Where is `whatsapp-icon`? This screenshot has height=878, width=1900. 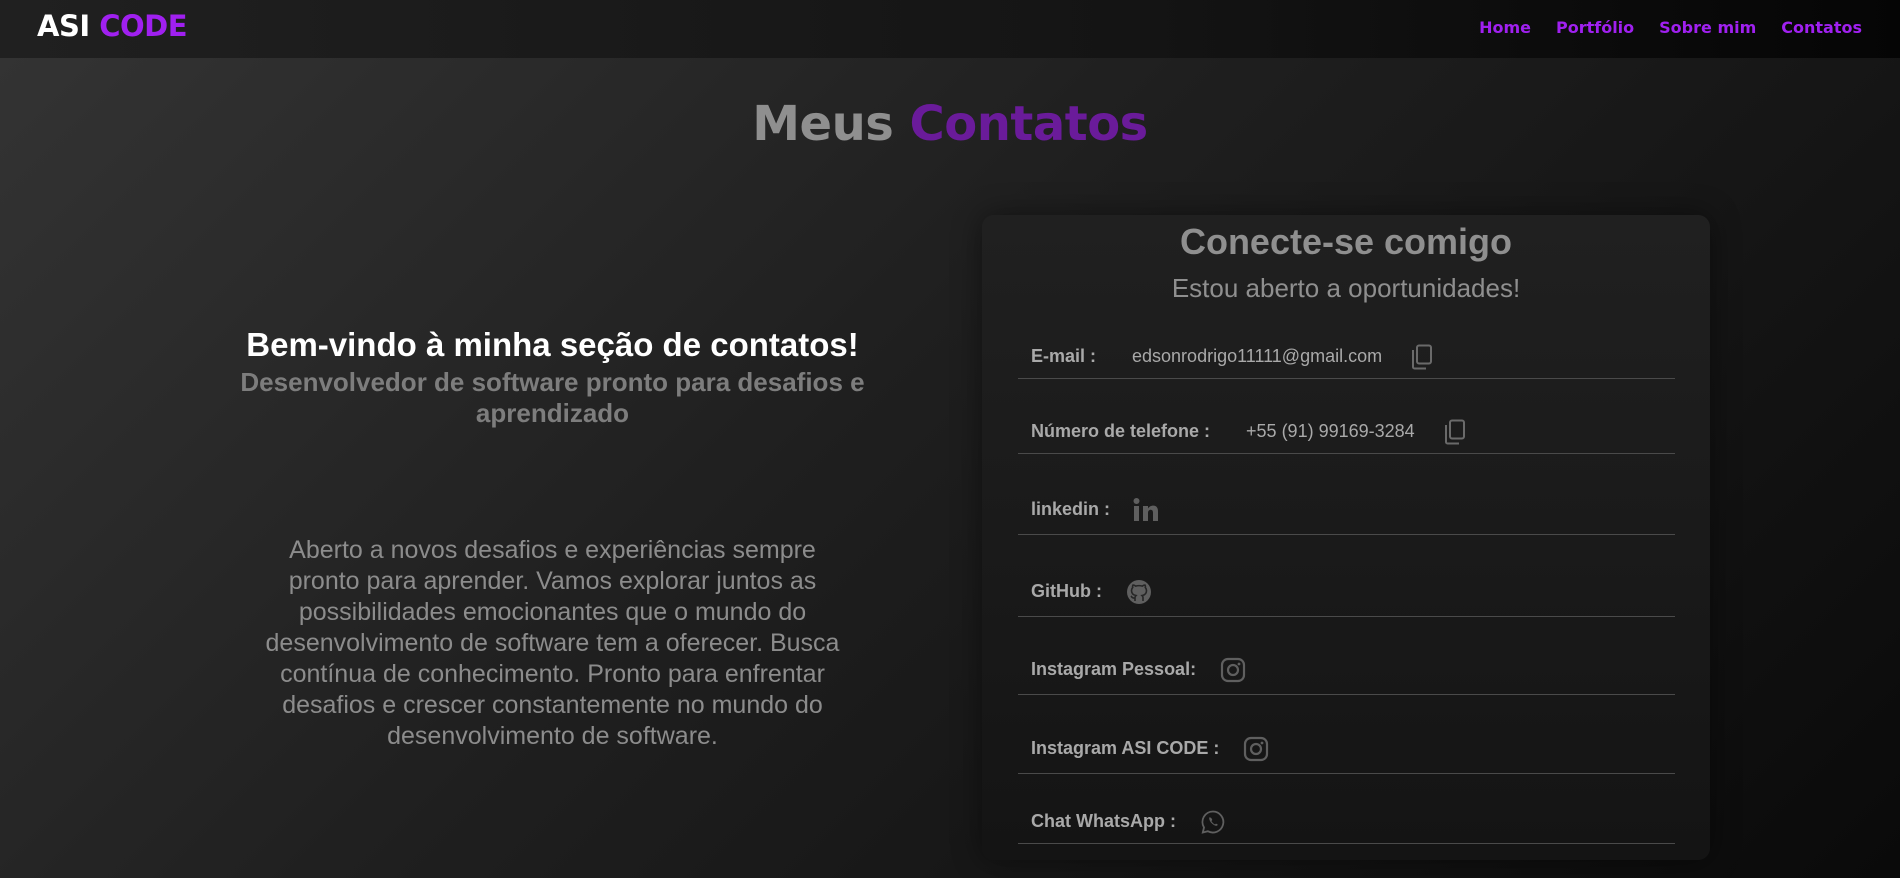
whatsapp-icon is located at coordinates (1213, 822).